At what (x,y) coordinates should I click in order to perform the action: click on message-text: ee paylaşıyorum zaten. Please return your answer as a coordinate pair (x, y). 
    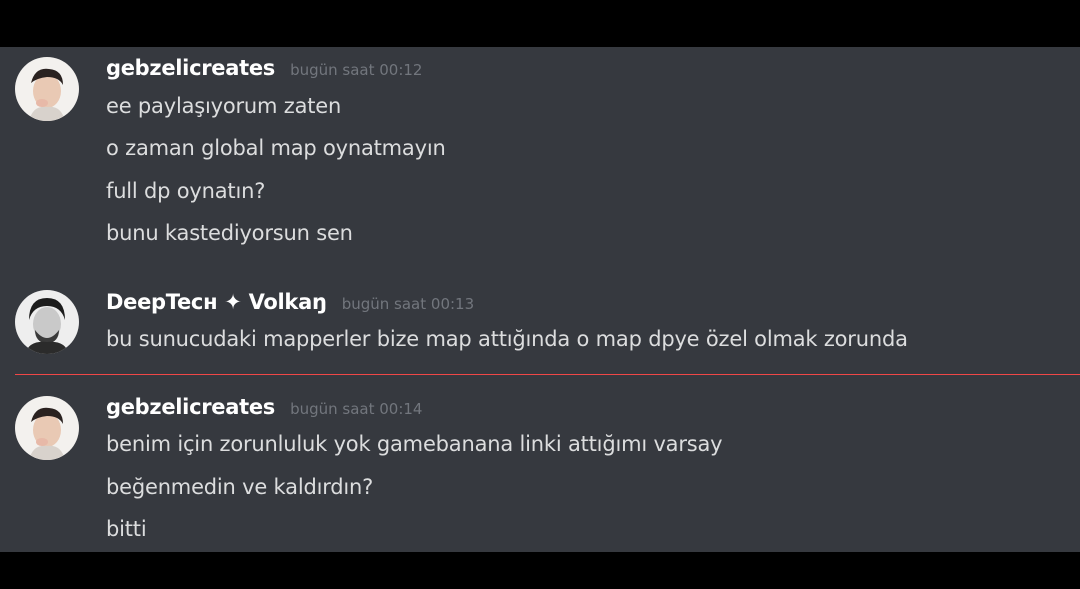
    Looking at the image, I should click on (224, 106).